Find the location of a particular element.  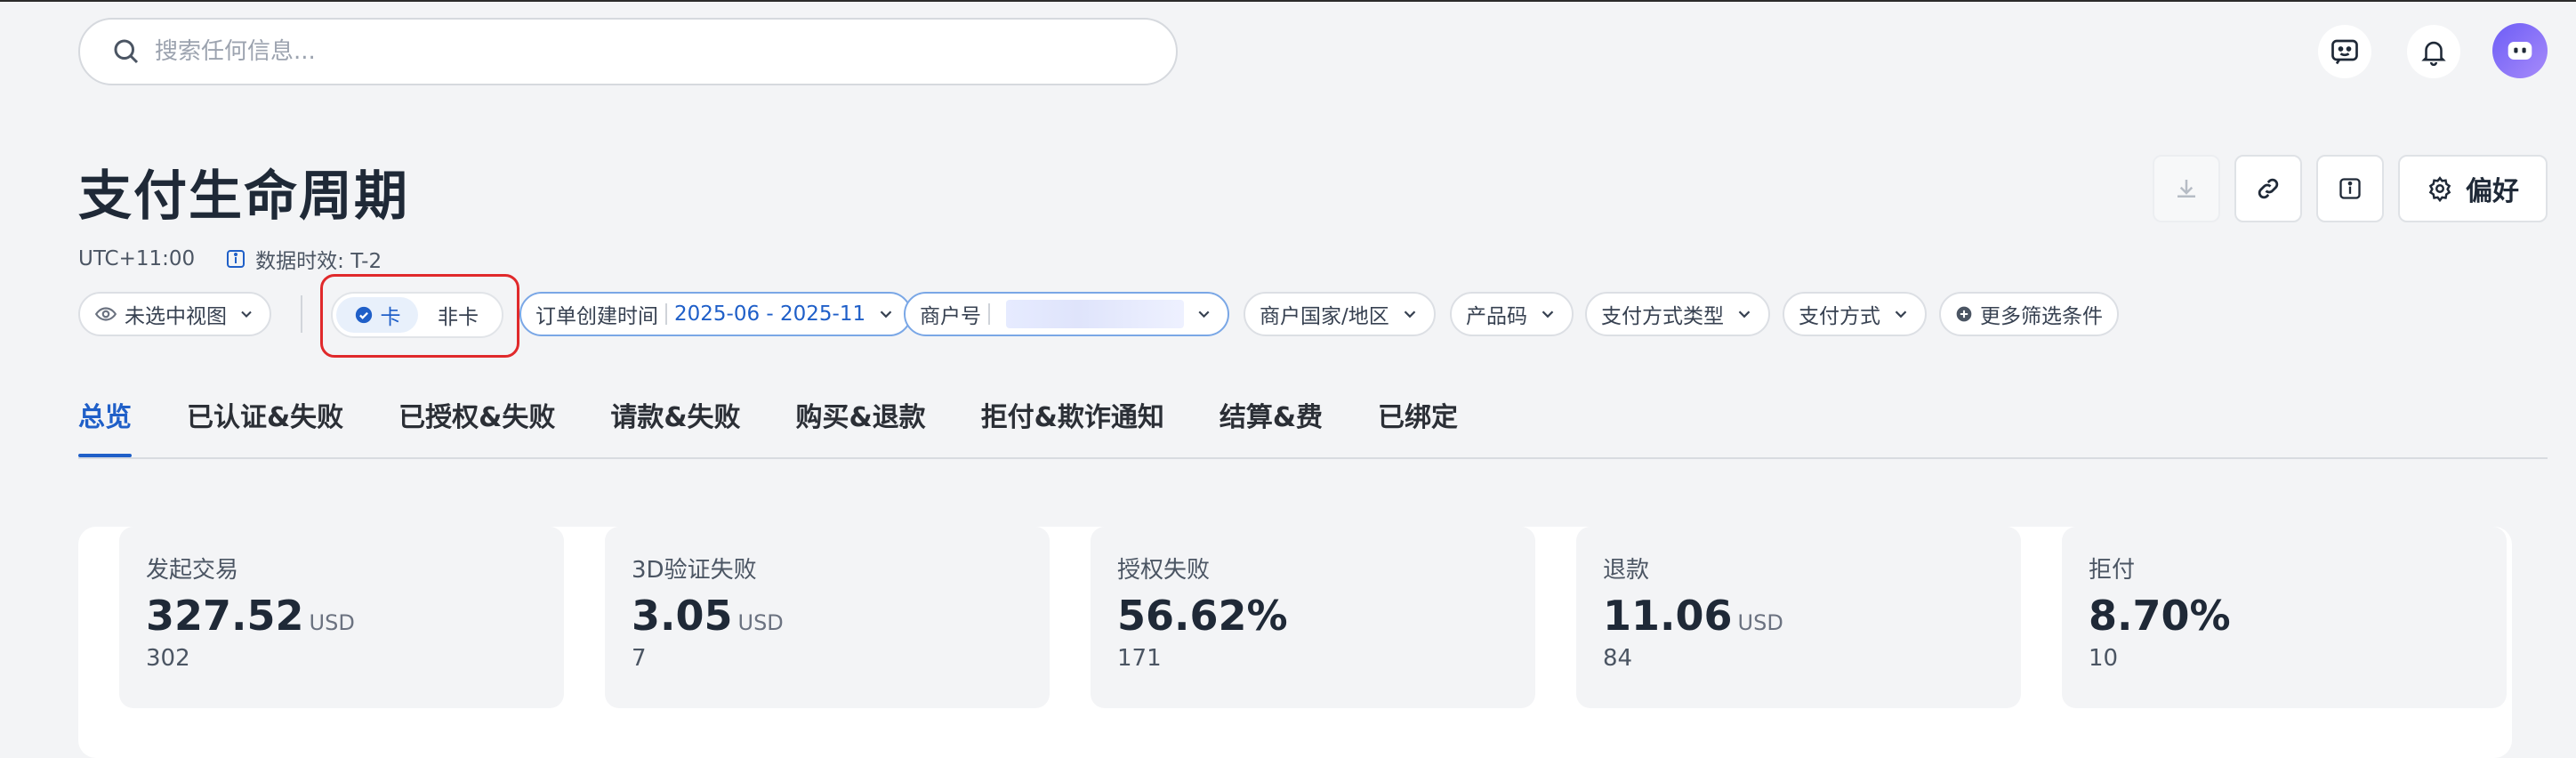

tabs-divider is located at coordinates (1313, 458).